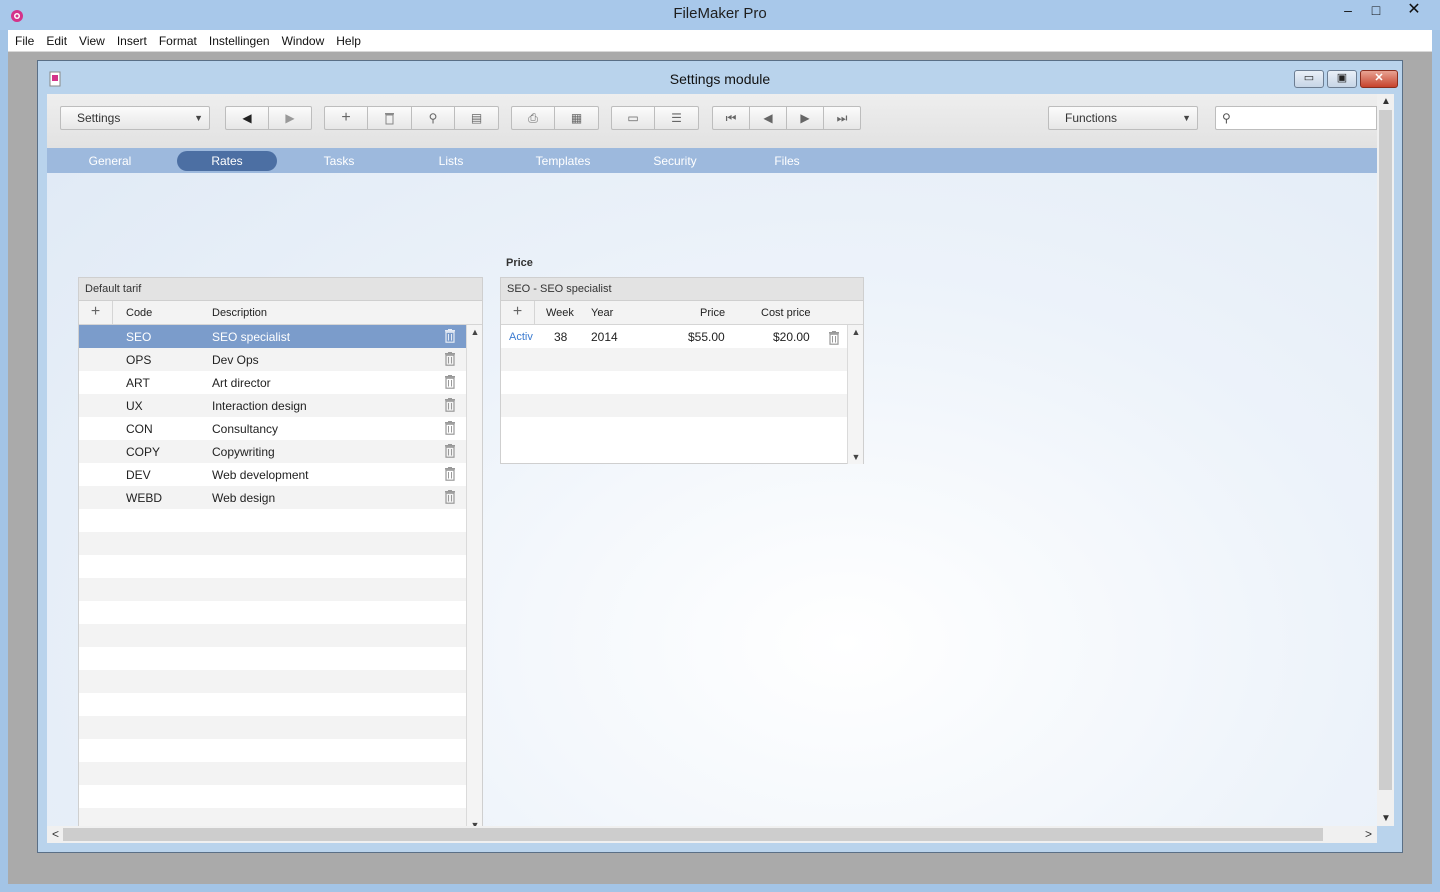 Image resolution: width=1440 pixels, height=892 pixels. Describe the element at coordinates (519, 263) in the screenshot. I see `price-section-label: Price` at that location.